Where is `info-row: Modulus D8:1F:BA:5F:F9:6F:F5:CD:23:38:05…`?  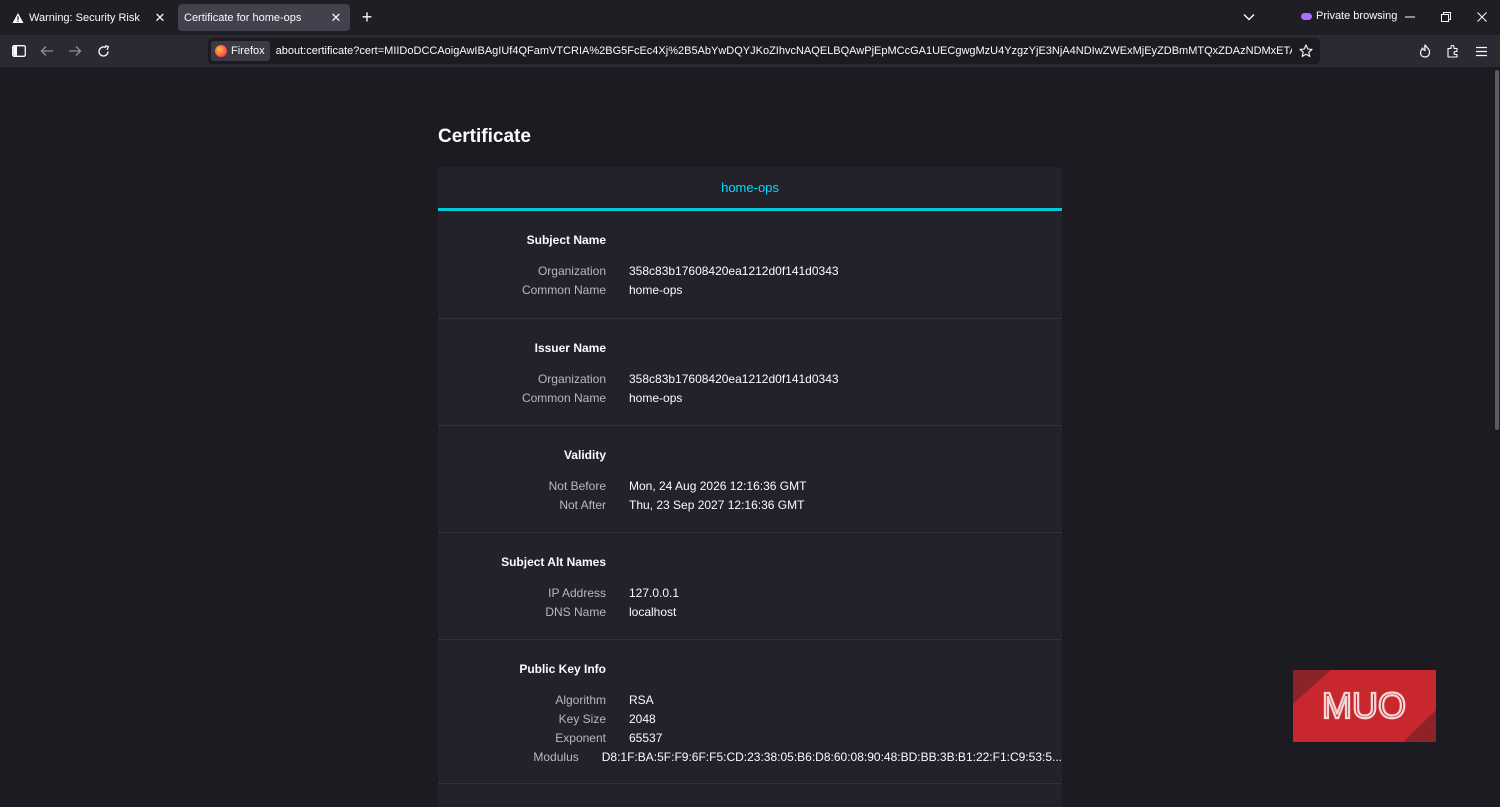 info-row: Modulus D8:1F:BA:5F:F9:6F:F5:CD:23:38:05… is located at coordinates (750, 756).